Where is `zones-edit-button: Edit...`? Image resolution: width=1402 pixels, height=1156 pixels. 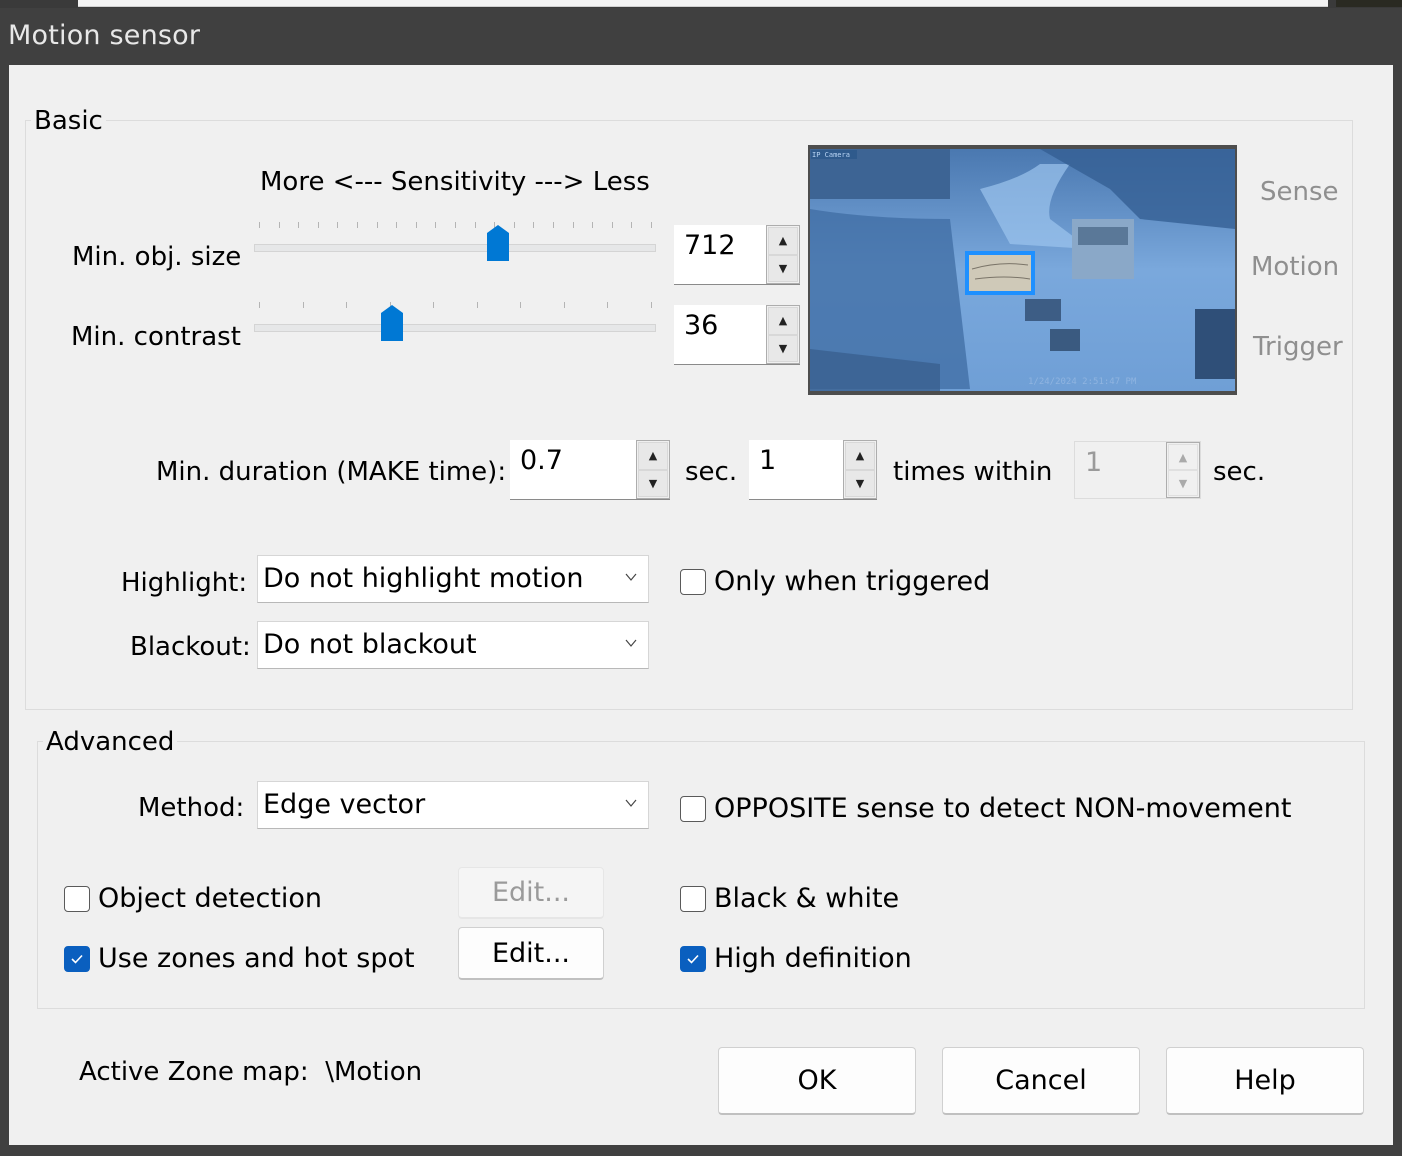
zones-edit-button: Edit... is located at coordinates (531, 953).